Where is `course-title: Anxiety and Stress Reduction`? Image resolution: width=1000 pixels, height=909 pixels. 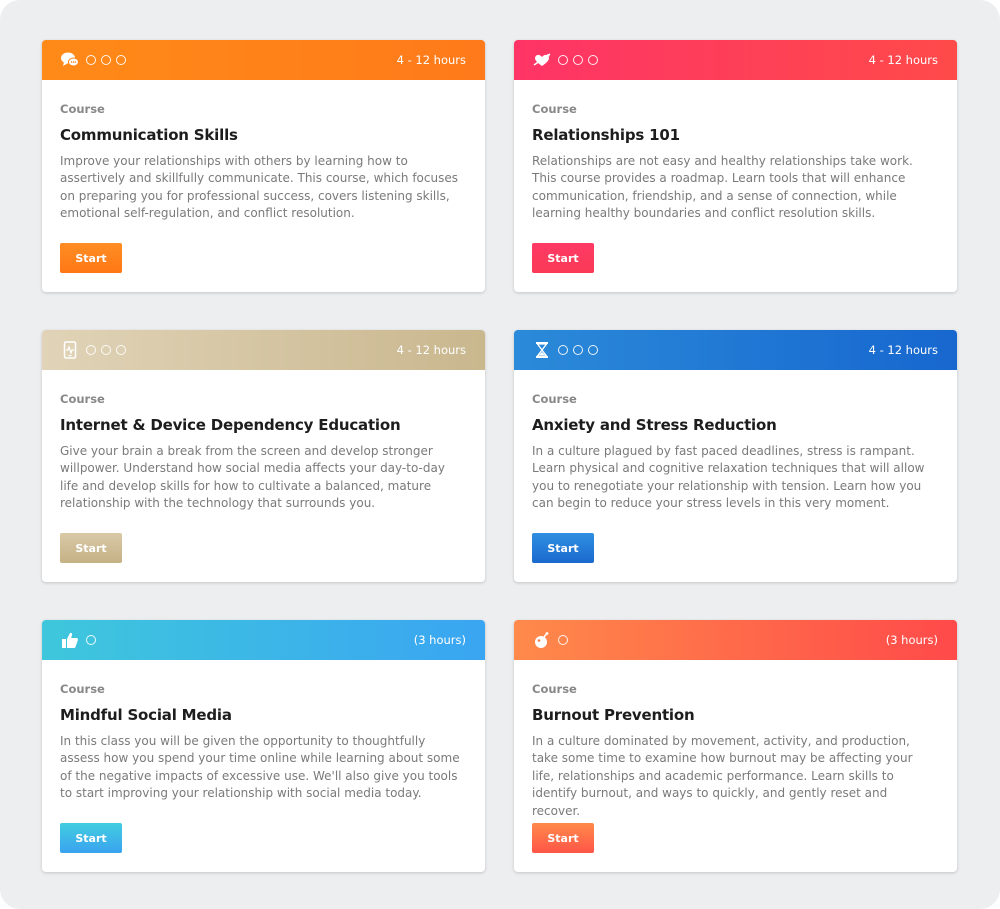
course-title: Anxiety and Stress Reduction is located at coordinates (654, 425).